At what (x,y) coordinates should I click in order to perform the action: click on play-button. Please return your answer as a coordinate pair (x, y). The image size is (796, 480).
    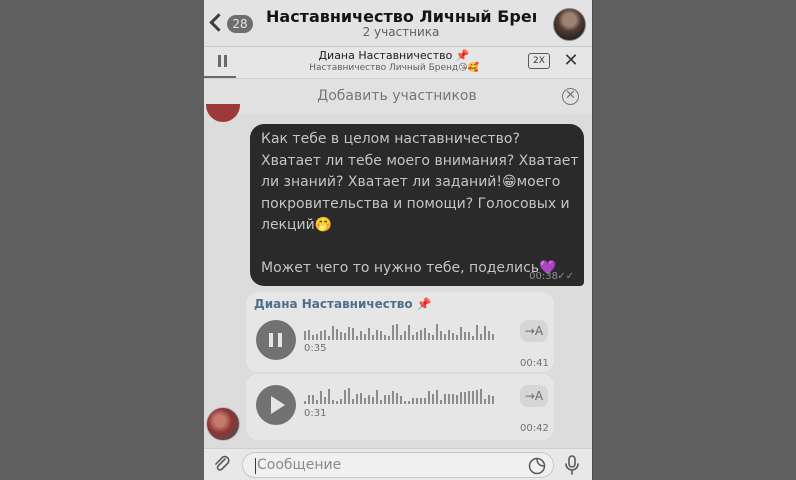
    Looking at the image, I should click on (276, 405).